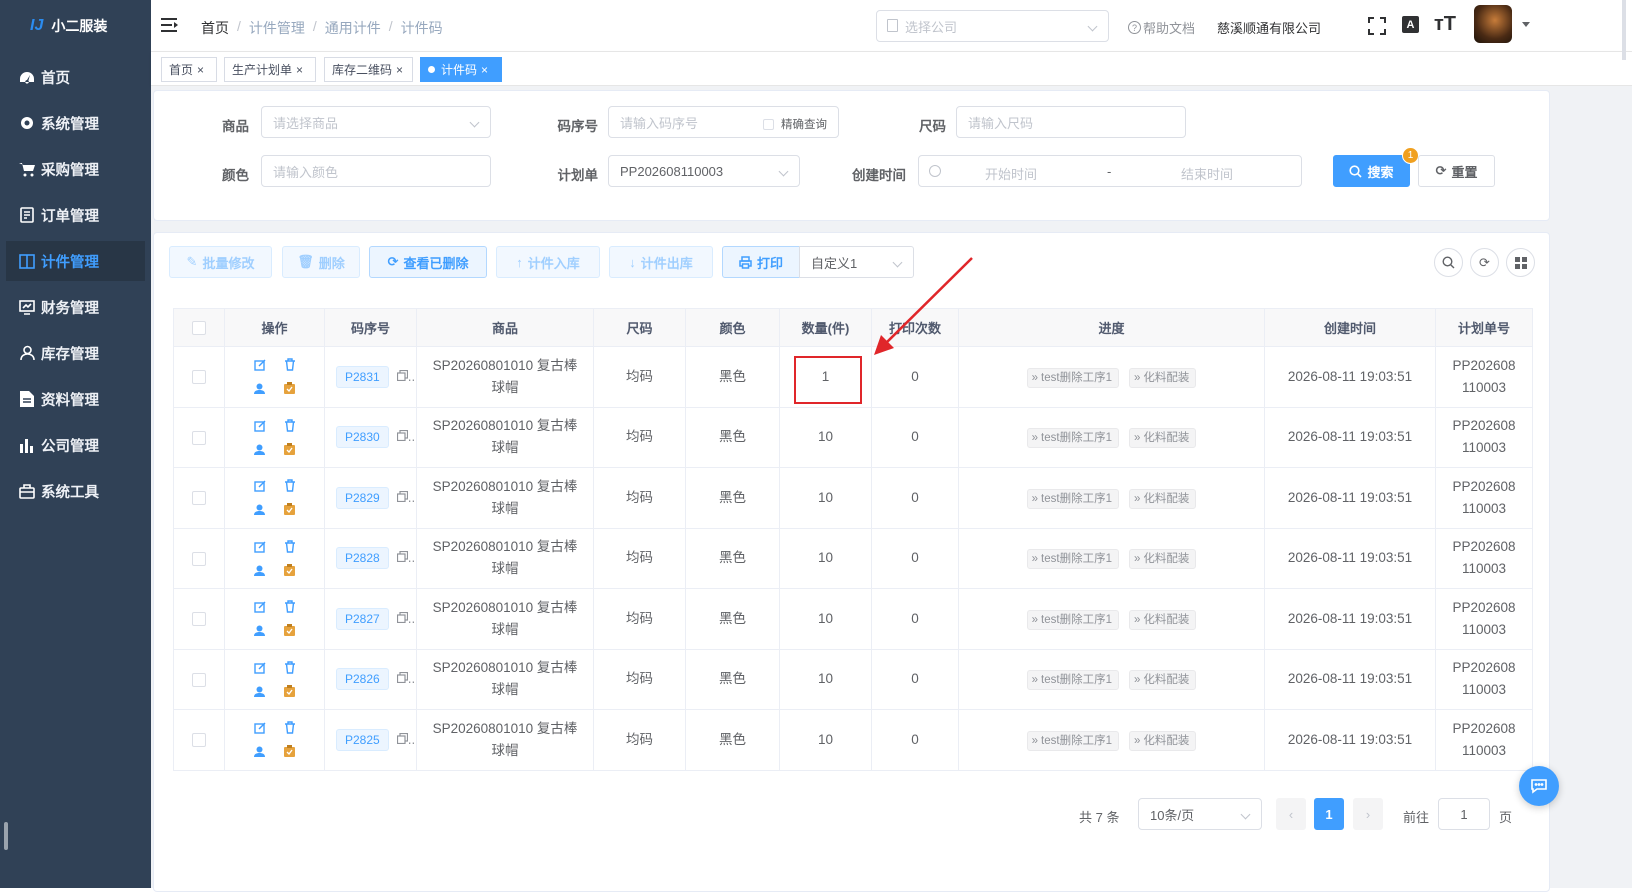  I want to click on reset-button: ⟳ 重置, so click(1456, 171).